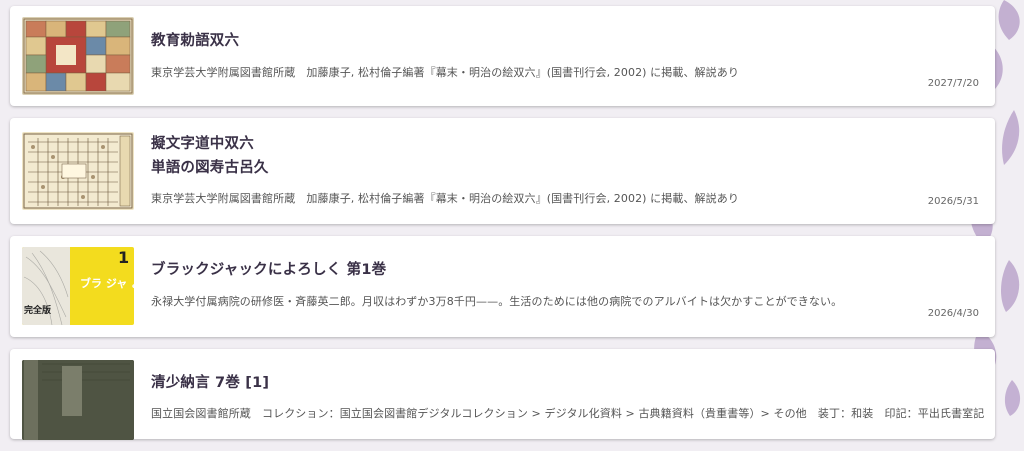 The image size is (1024, 451). Describe the element at coordinates (78, 286) in the screenshot. I see `manga-cover-thumbnail: 1 ブラ ジャ よろ 完全版` at that location.